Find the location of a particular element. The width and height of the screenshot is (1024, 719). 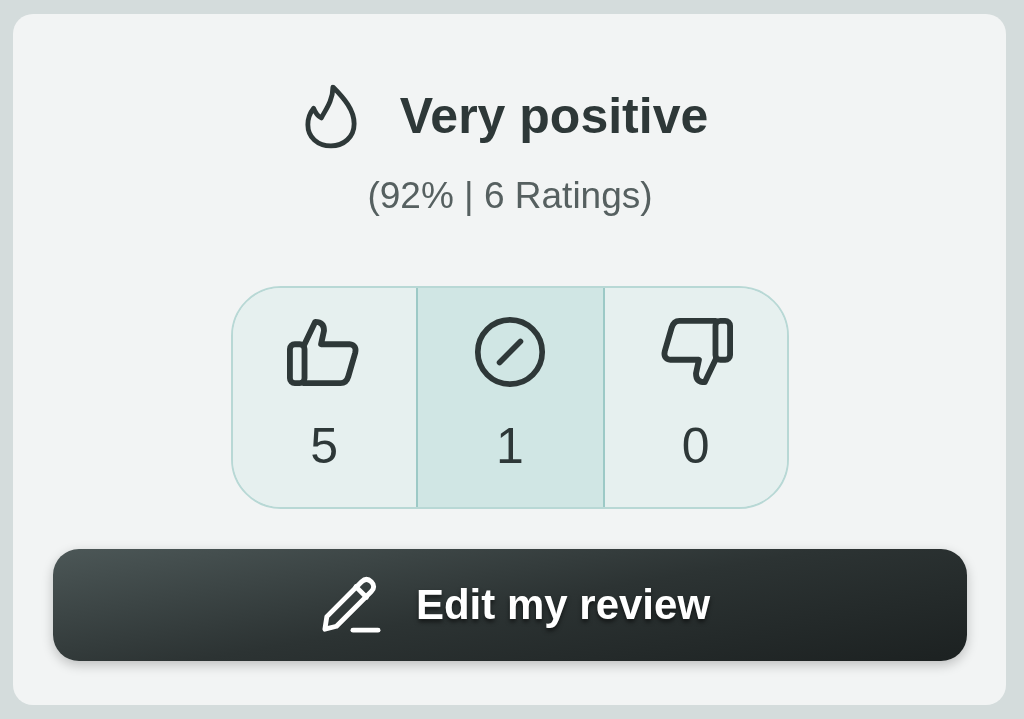

edit-review-button: Edit my review is located at coordinates (510, 605).